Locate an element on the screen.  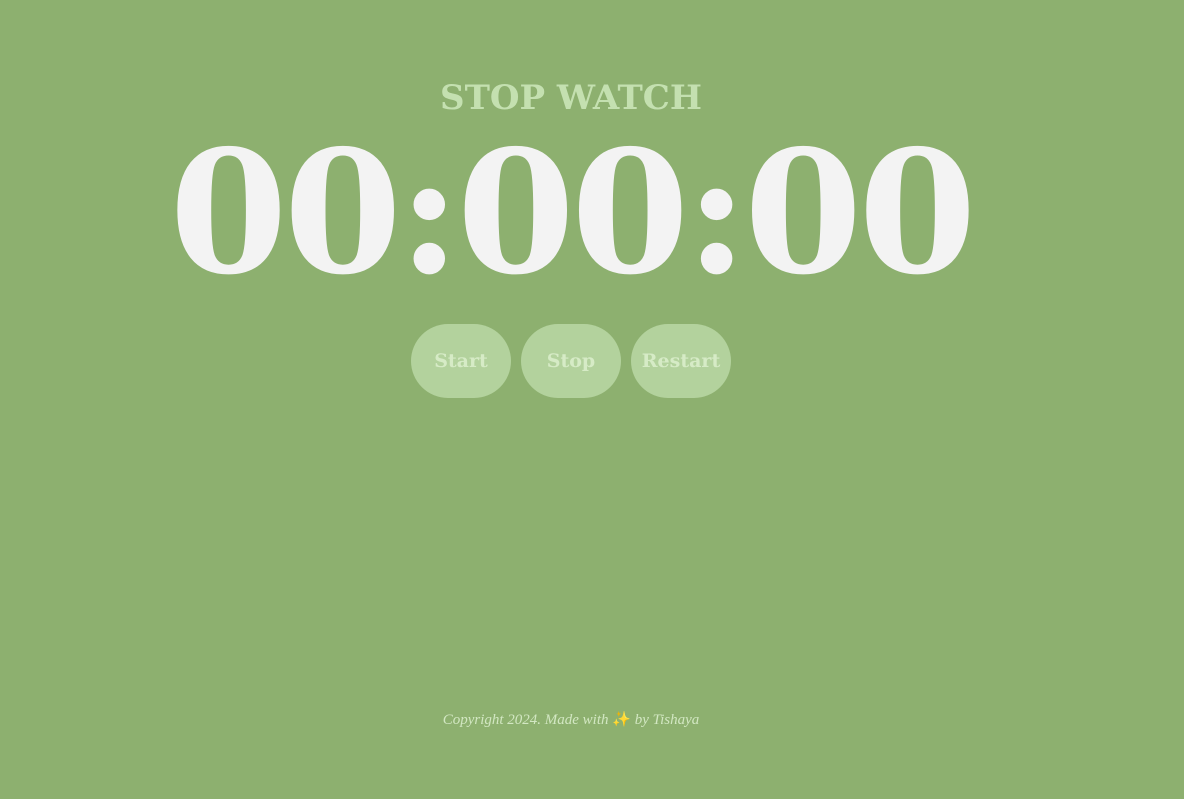
stop-button: Stop is located at coordinates (571, 361).